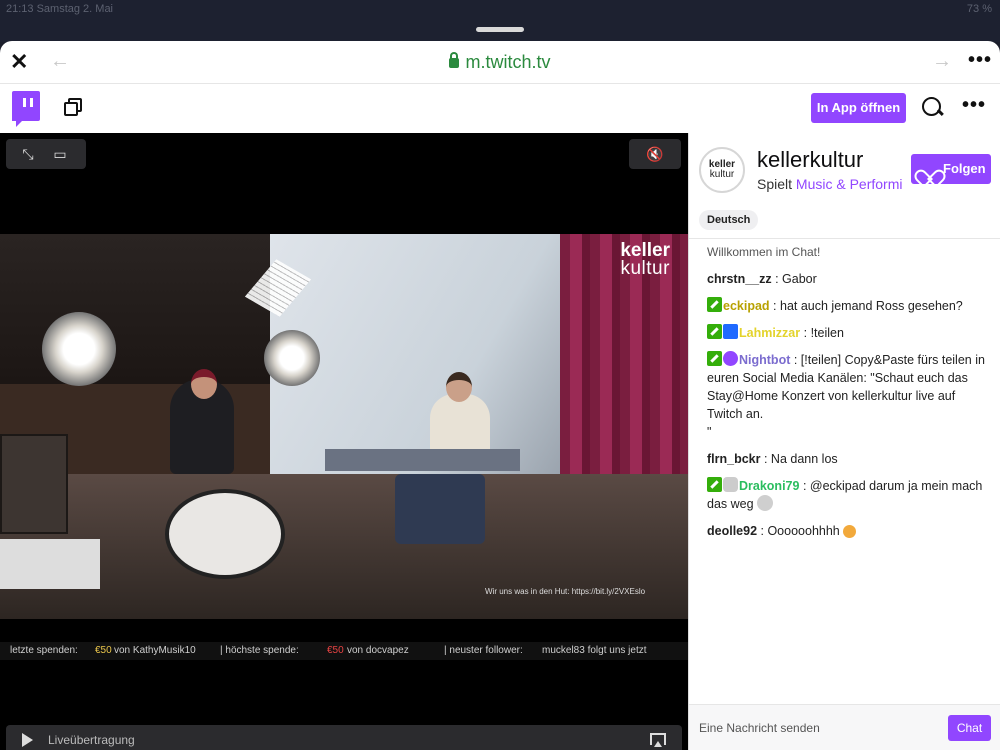 This screenshot has width=1000, height=750. I want to click on divider, so click(844, 238).